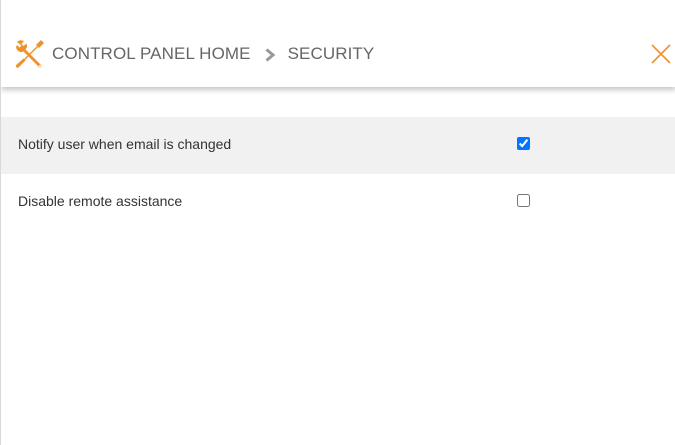 The width and height of the screenshot is (675, 445). I want to click on chevron-right-icon, so click(270, 54).